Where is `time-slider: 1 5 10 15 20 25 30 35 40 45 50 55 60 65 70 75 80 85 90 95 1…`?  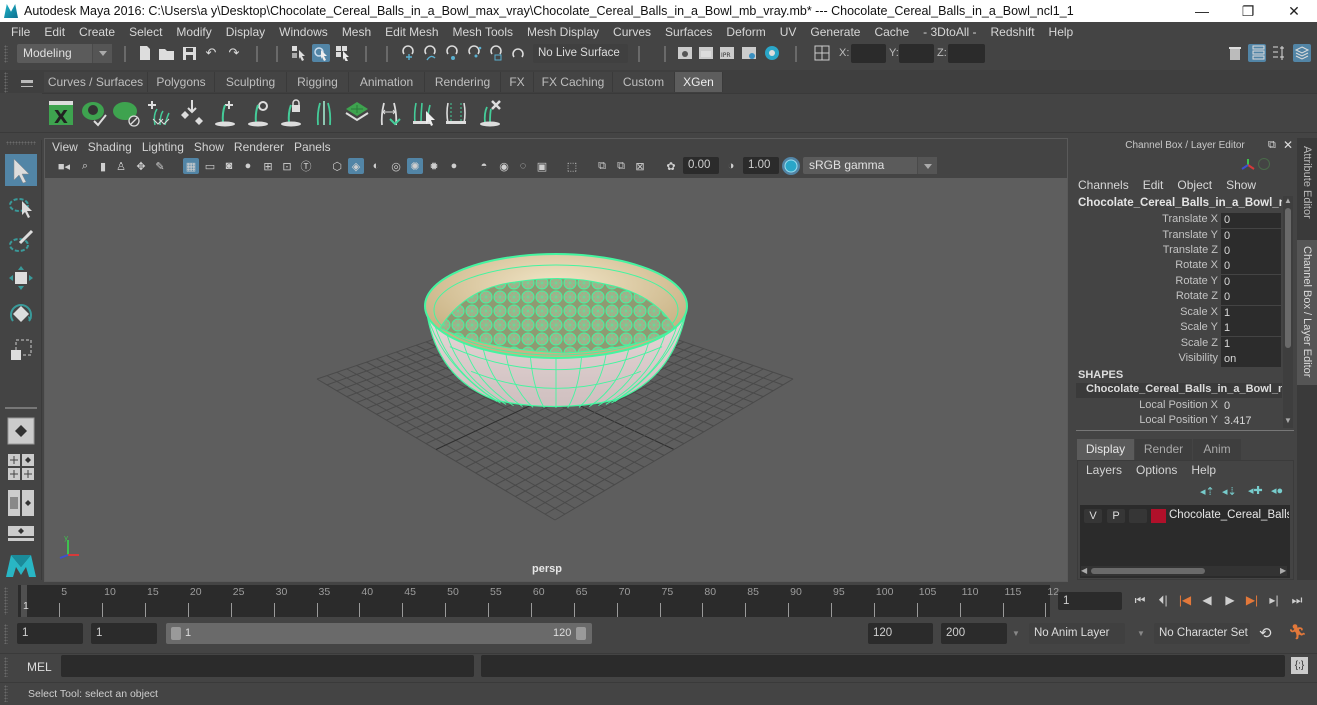 time-slider: 1 5 10 15 20 25 30 35 40 45 50 55 60 65 70 75 80 85 90 95 1… is located at coordinates (538, 601).